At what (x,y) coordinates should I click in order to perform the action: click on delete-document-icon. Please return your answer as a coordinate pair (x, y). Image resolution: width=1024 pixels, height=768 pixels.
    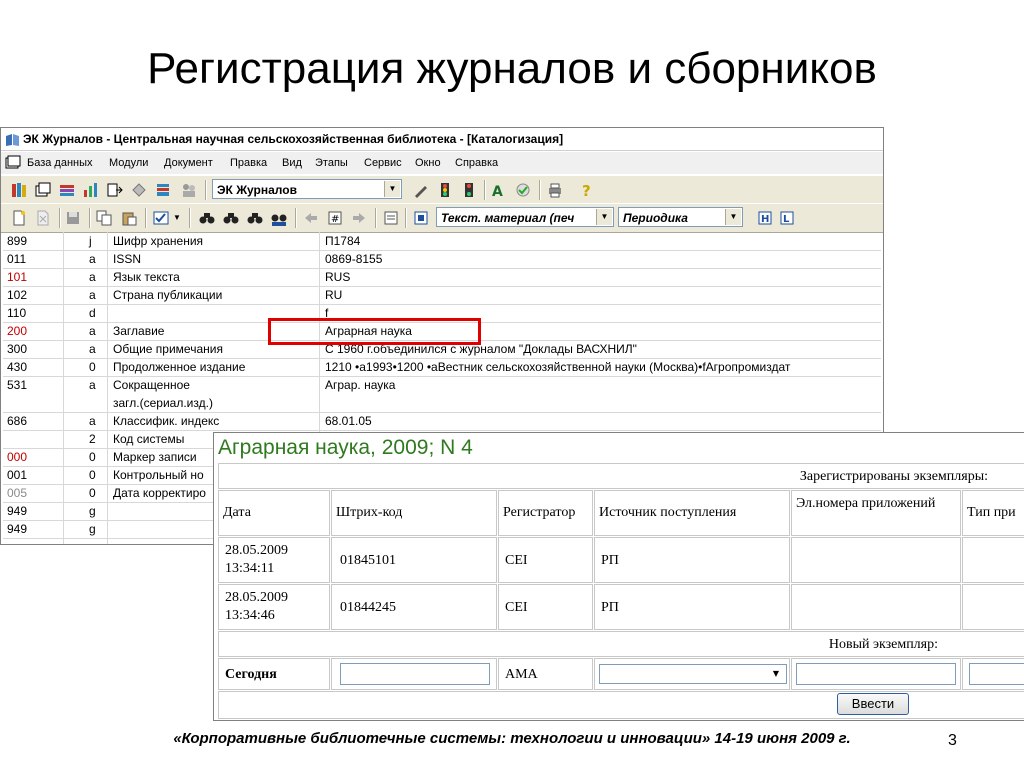
    Looking at the image, I should click on (43, 218).